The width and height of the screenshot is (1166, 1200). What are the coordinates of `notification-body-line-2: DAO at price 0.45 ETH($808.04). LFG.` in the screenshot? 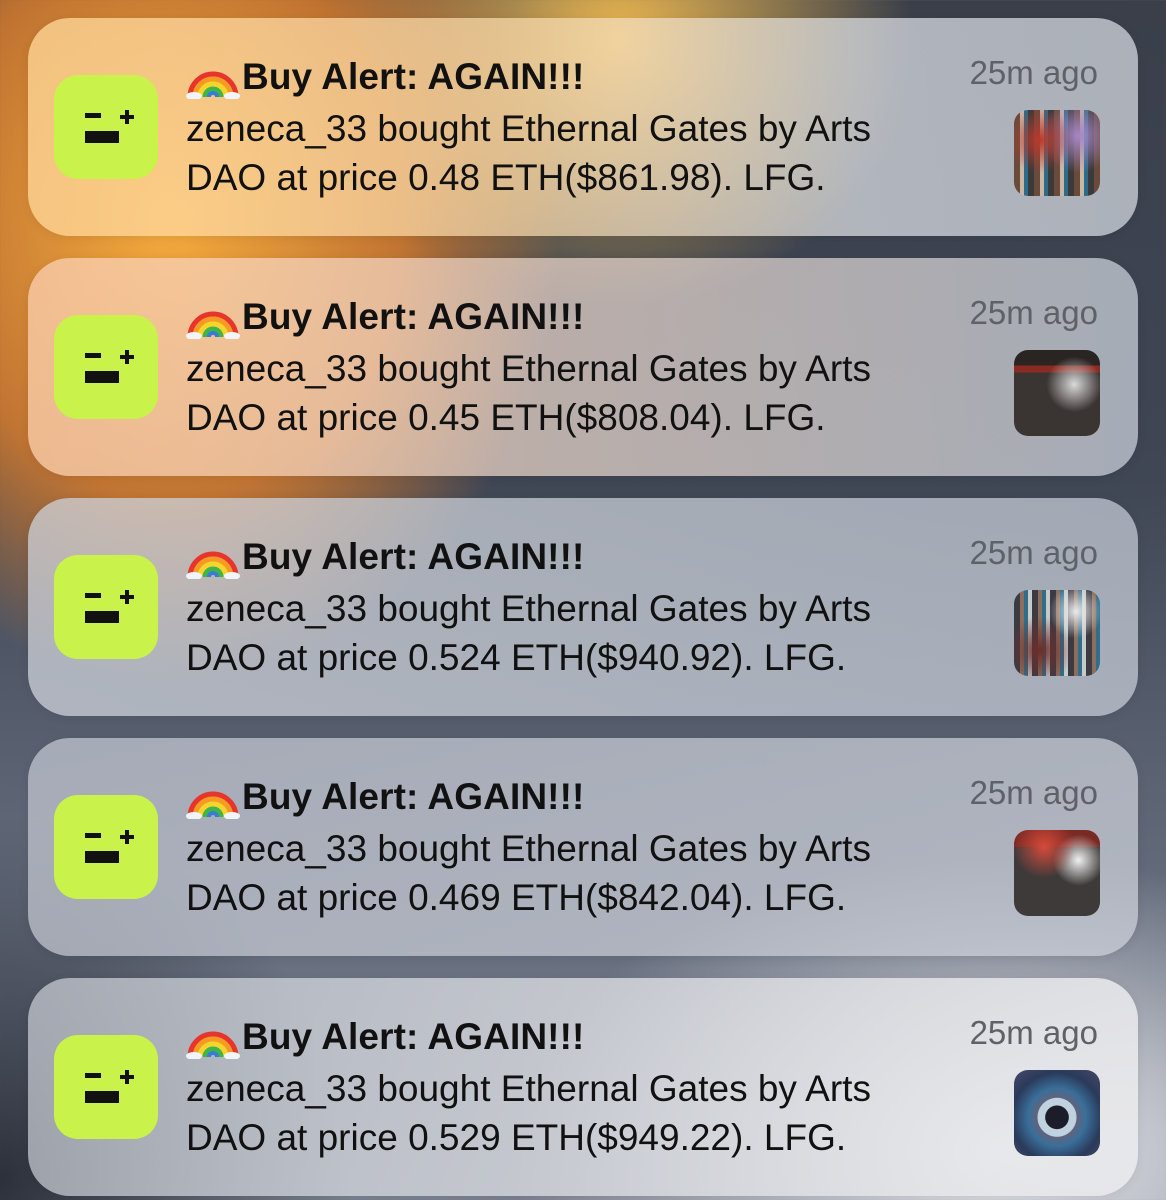 It's located at (506, 417).